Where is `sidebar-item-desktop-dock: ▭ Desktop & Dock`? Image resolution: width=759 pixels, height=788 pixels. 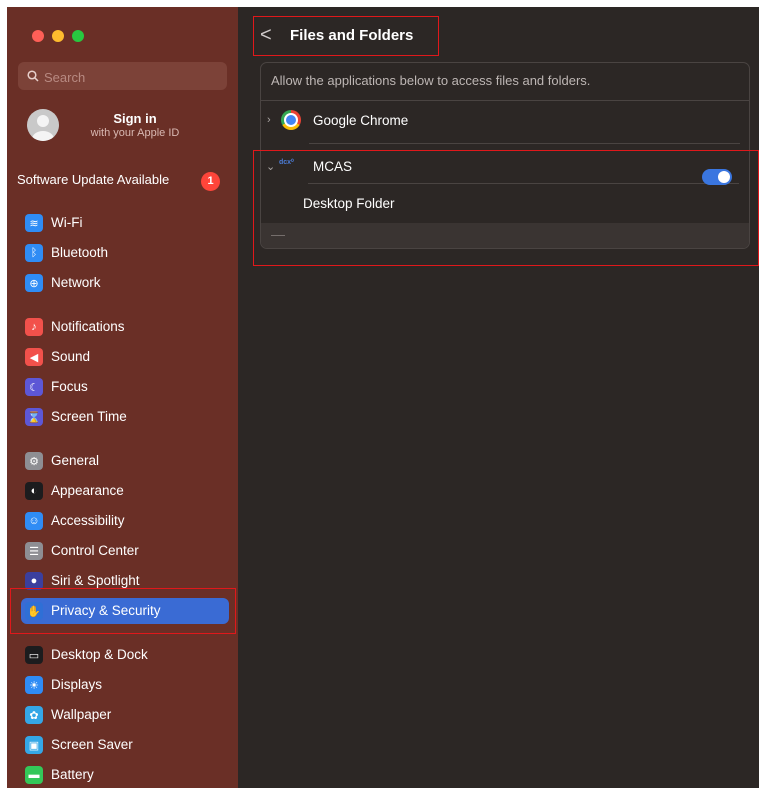
sidebar-item-desktop-dock: ▭ Desktop & Dock is located at coordinates (125, 655).